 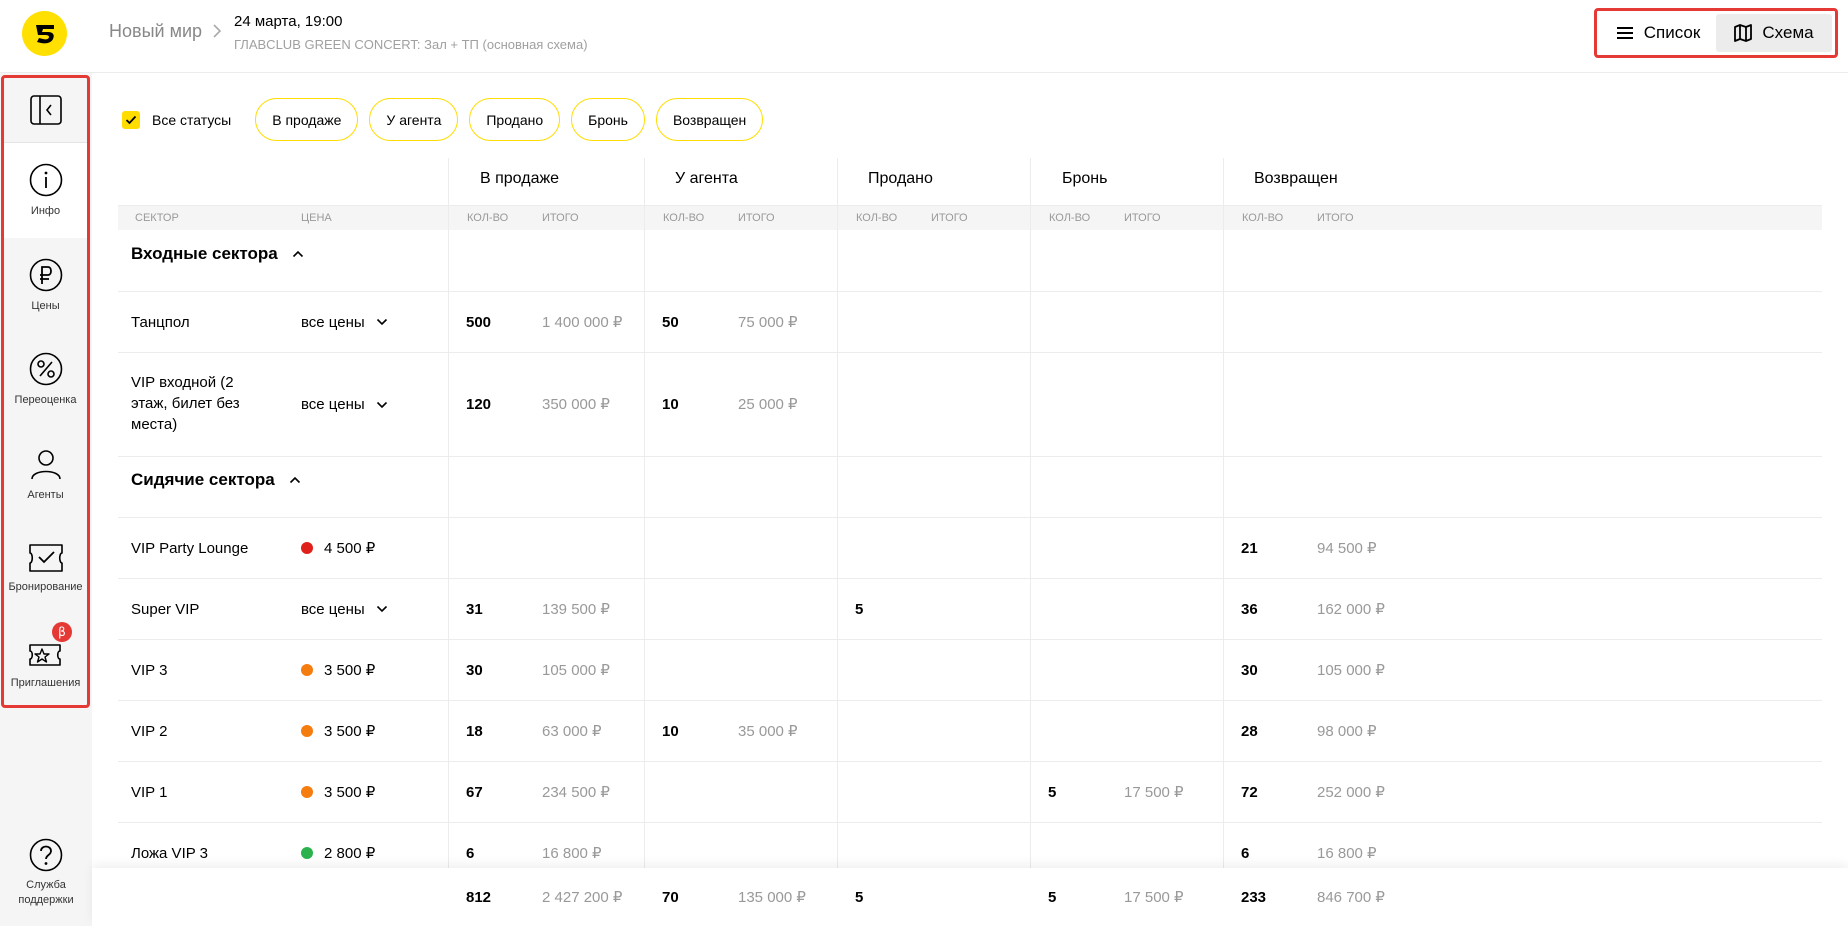 I want to click on total-value: 25 000 ₽, so click(x=768, y=404).